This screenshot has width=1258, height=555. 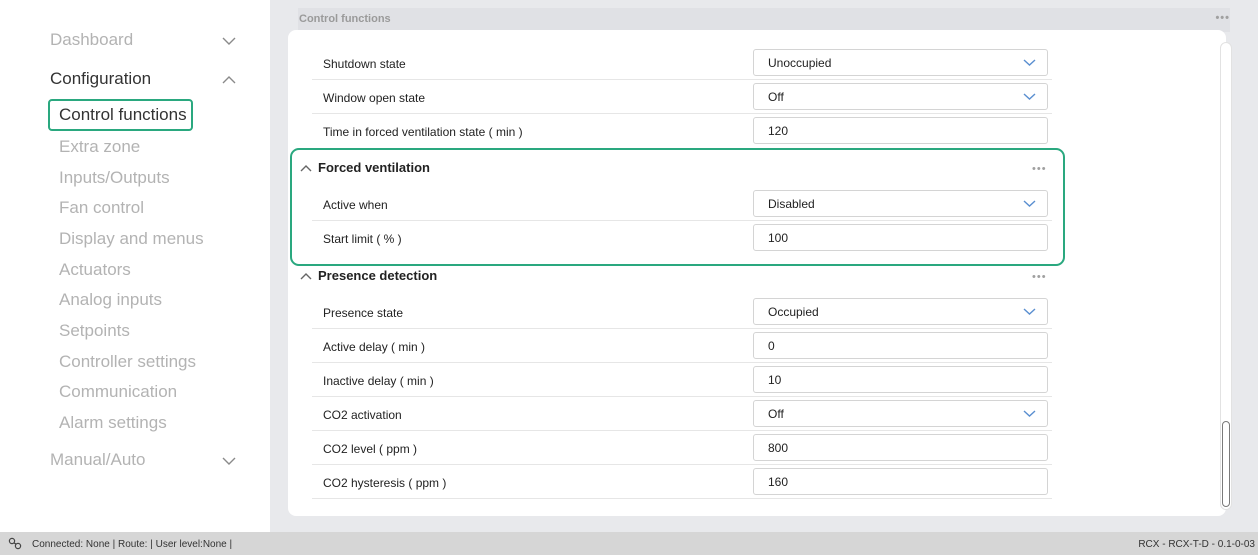 What do you see at coordinates (682, 63) in the screenshot?
I see `setting-row: Shutdown state Unoccupied` at bounding box center [682, 63].